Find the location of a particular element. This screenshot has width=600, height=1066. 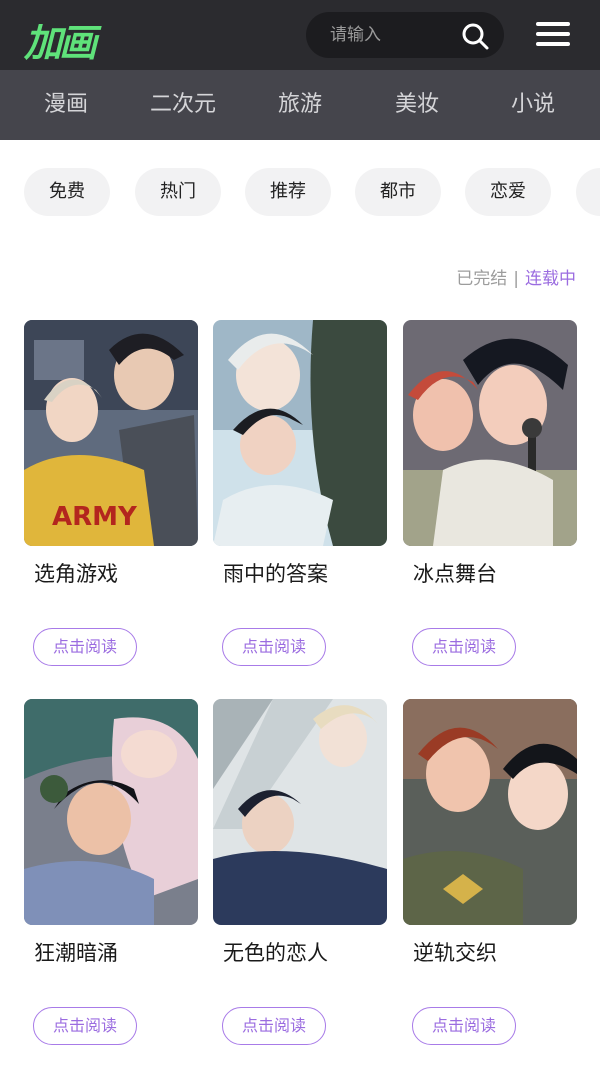

filter-completed: 已完结 is located at coordinates (481, 279).